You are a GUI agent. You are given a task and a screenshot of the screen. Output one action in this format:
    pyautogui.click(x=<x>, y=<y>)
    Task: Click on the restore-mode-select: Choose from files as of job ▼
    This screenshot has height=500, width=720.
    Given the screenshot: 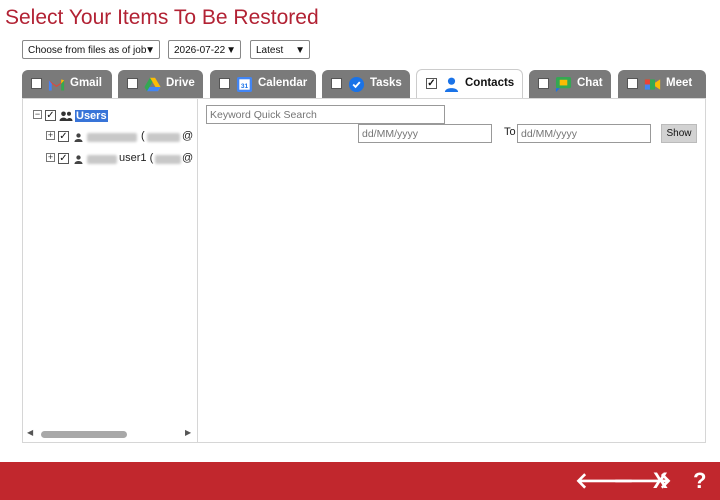 What is the action you would take?
    pyautogui.click(x=91, y=49)
    